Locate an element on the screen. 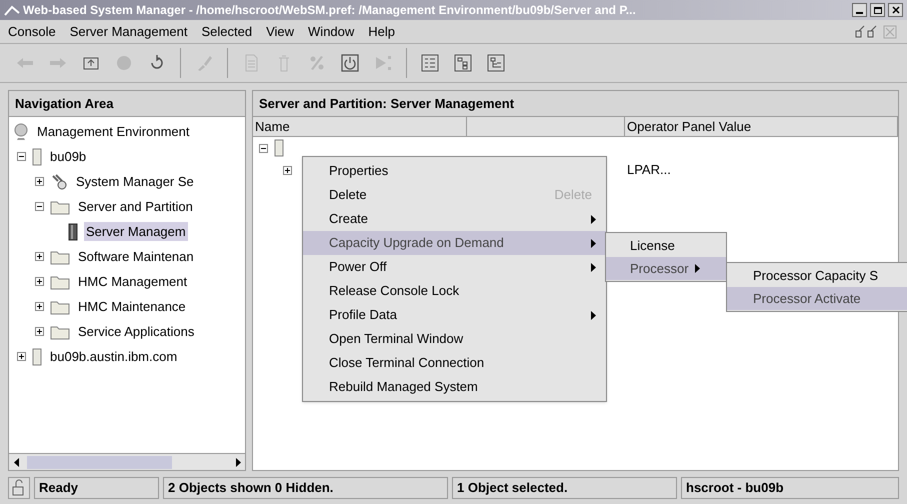  menu-item: Window is located at coordinates (331, 32).